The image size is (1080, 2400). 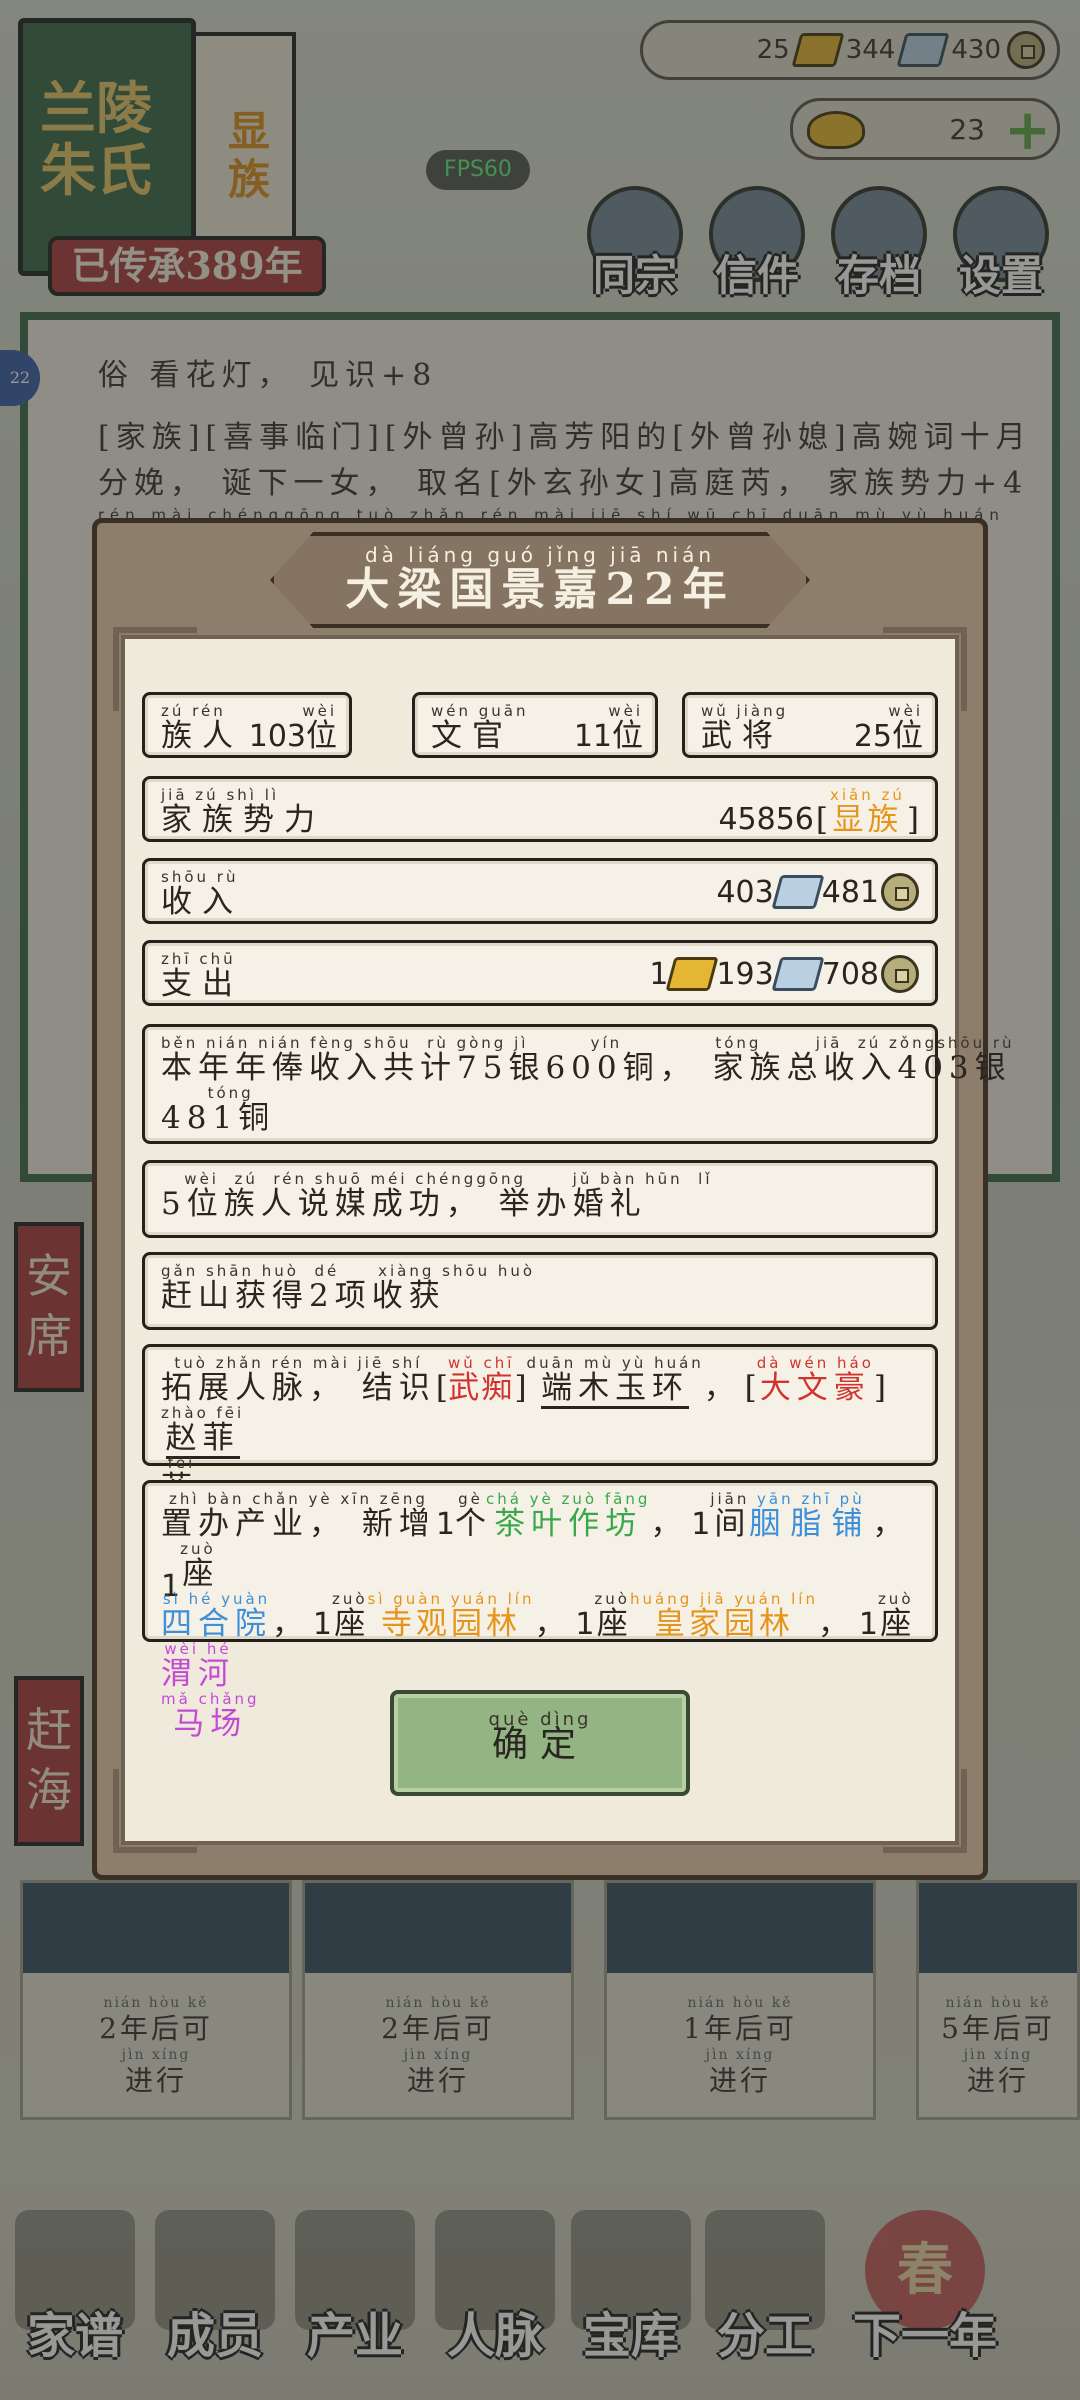 I want to click on event-pinyin: zhì bàn chǎn yè xīn zēng, so click(x=298, y=1499).